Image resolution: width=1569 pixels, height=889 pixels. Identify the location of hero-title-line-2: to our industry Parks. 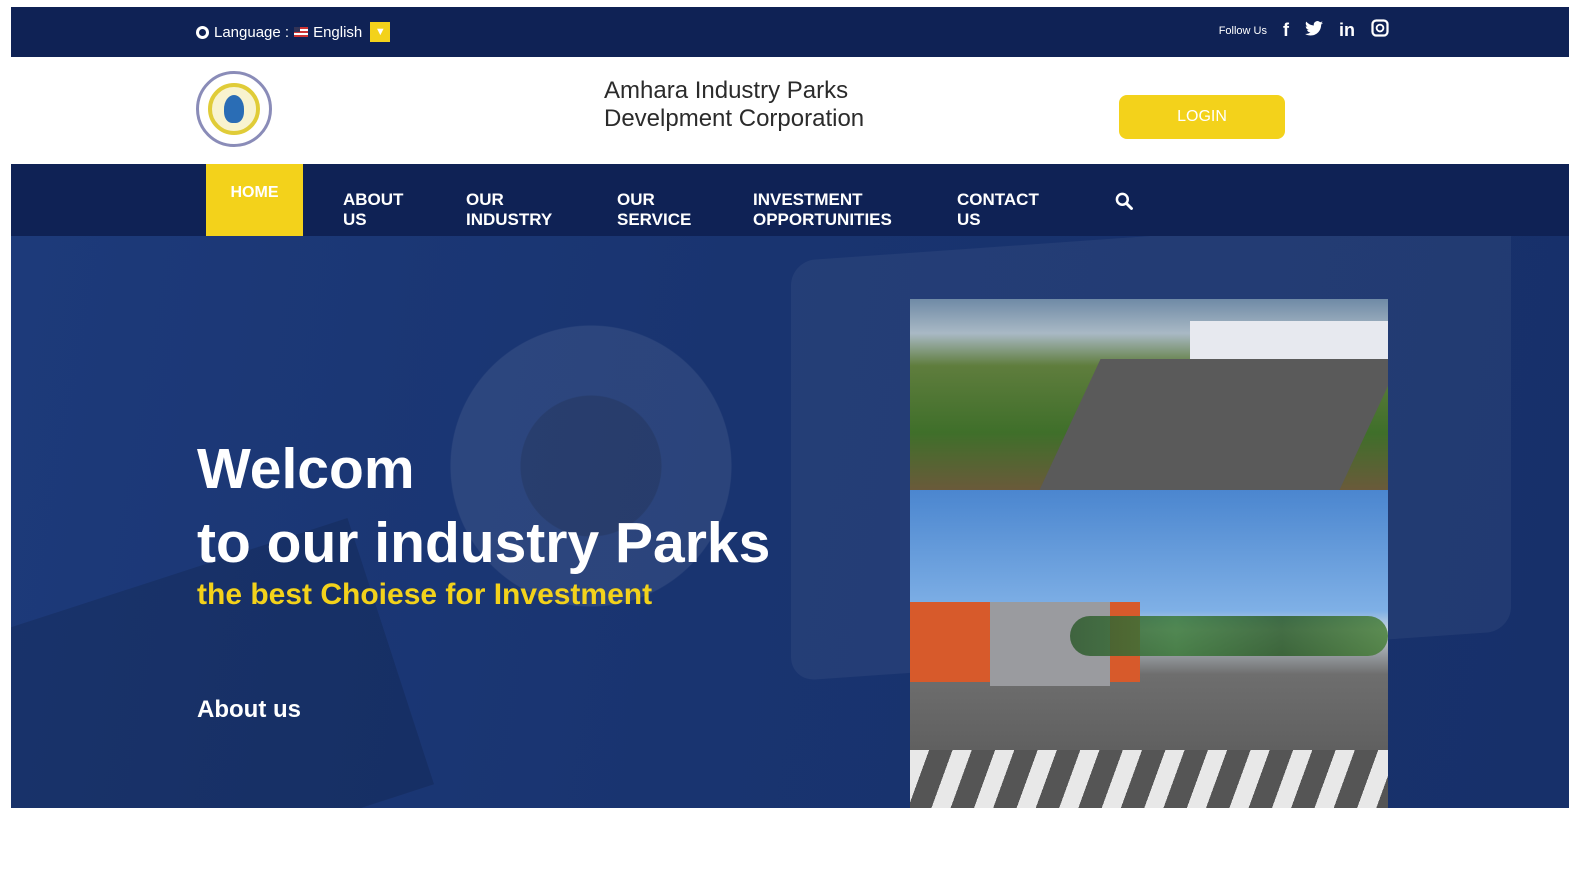
(484, 543).